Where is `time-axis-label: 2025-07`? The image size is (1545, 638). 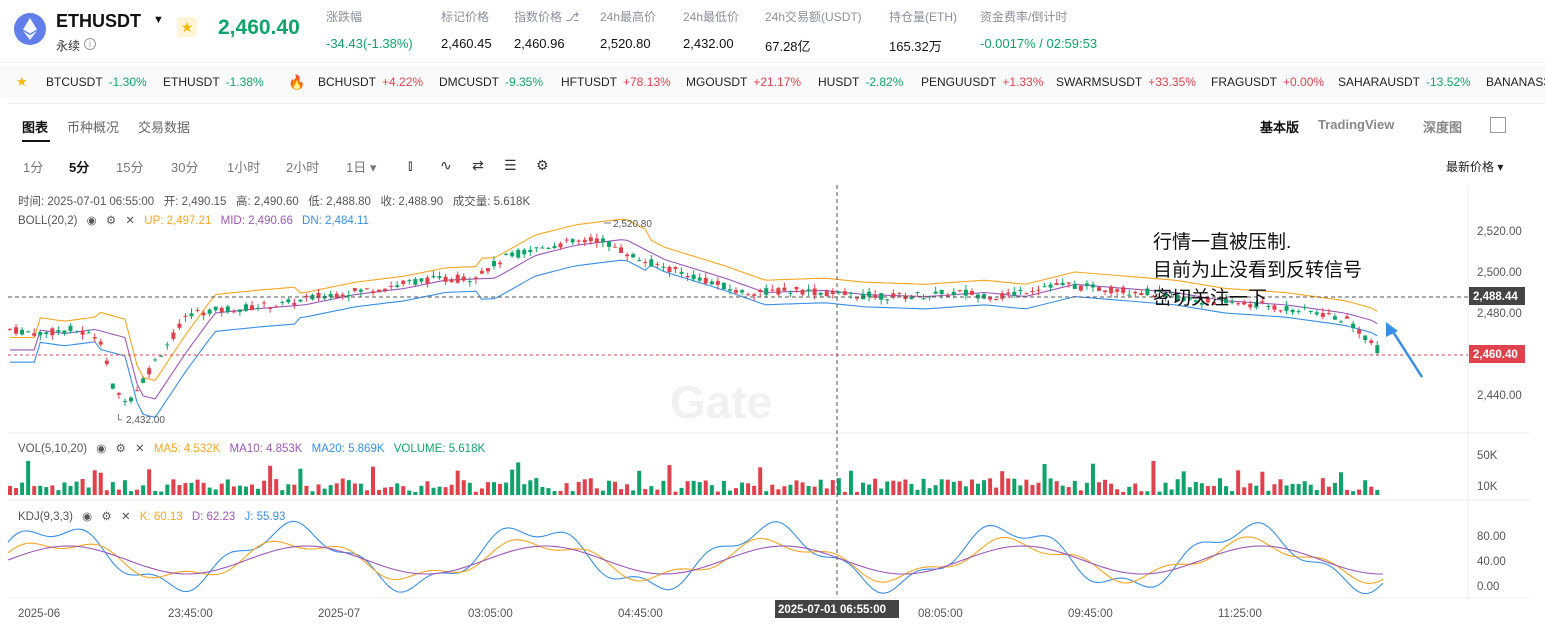
time-axis-label: 2025-07 is located at coordinates (339, 614).